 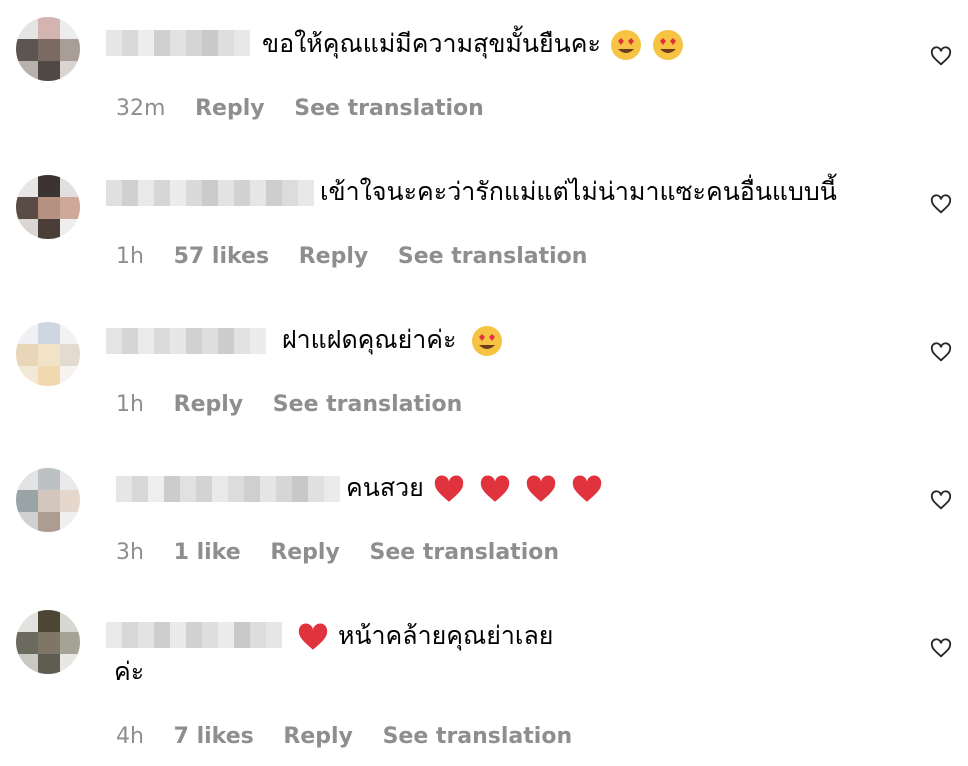 I want to click on comment-text-body-line2: ค่ะ, so click(x=129, y=671).